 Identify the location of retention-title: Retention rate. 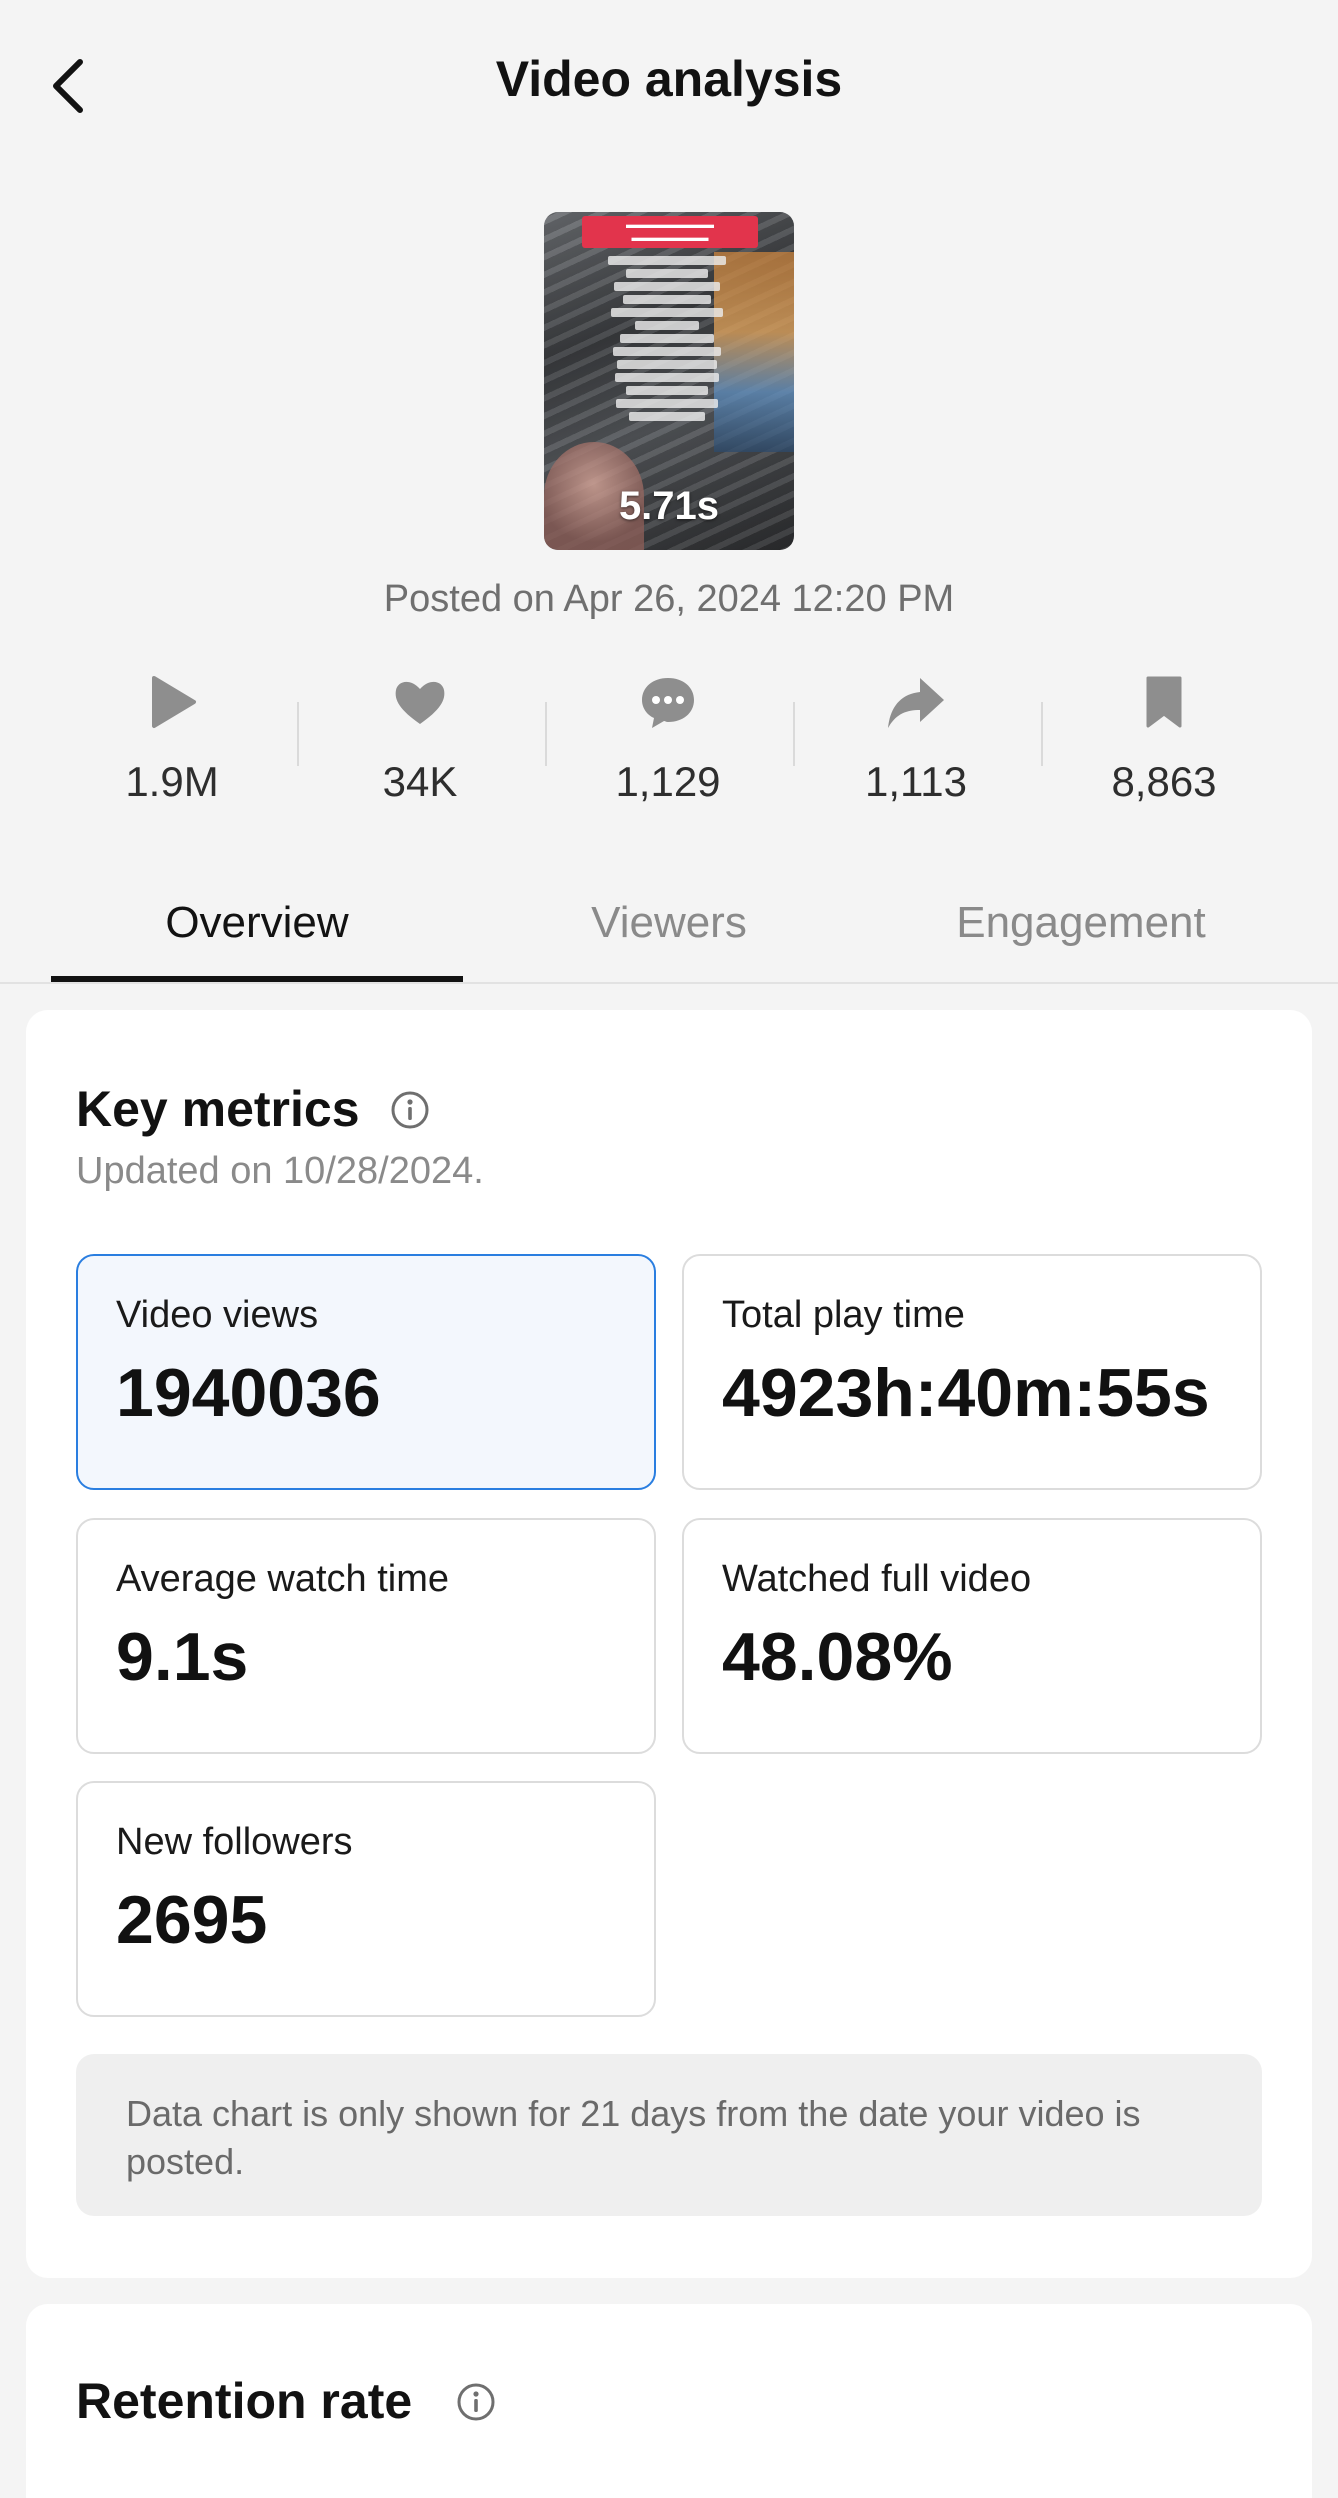
(244, 2401).